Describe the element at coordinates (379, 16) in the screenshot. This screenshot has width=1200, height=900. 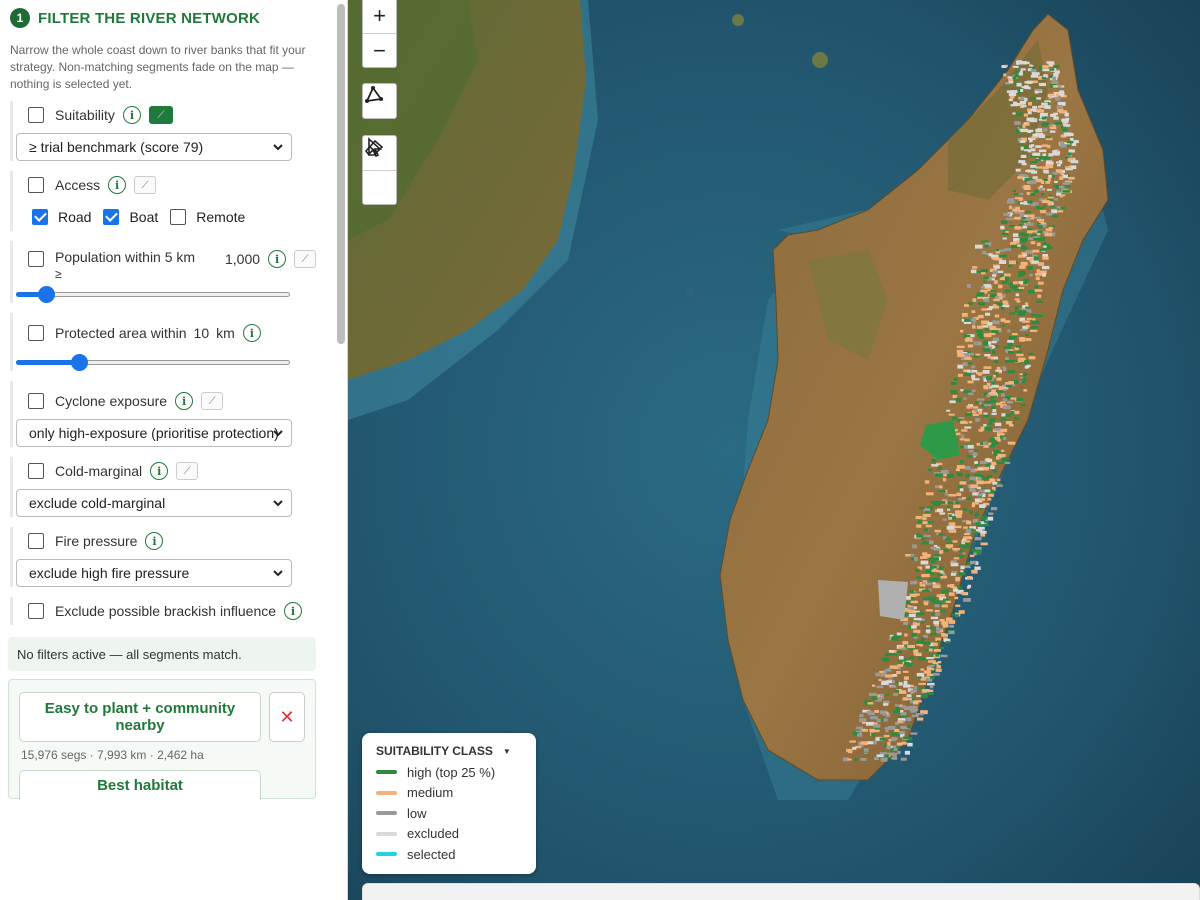
I see `zoom-in-button: +` at that location.